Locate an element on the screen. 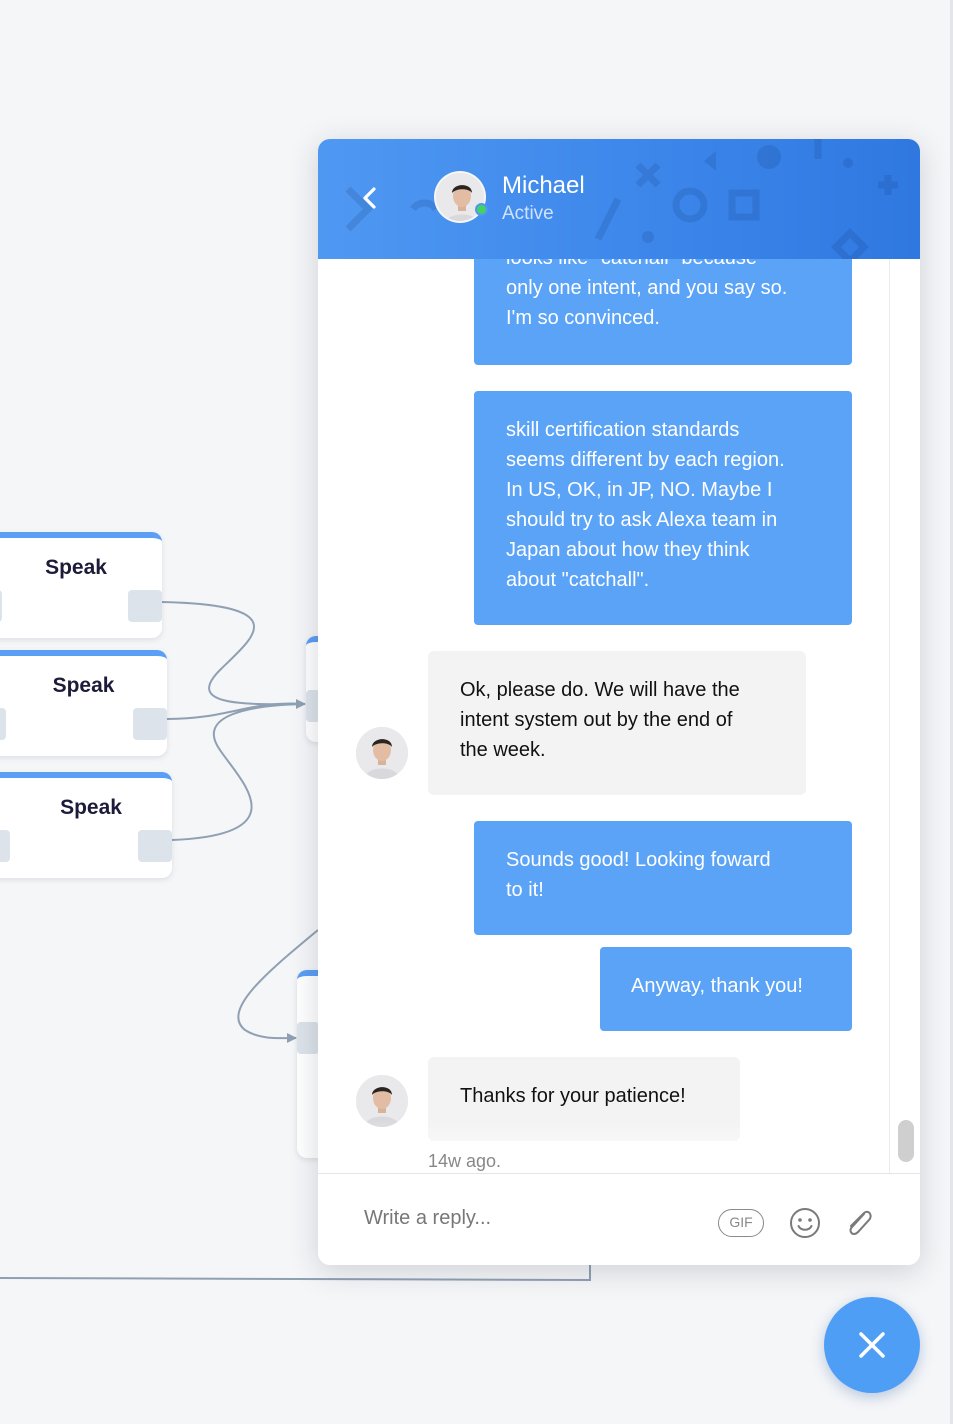 The width and height of the screenshot is (953, 1424). message-line: Ok, please do. We will have the is located at coordinates (600, 690).